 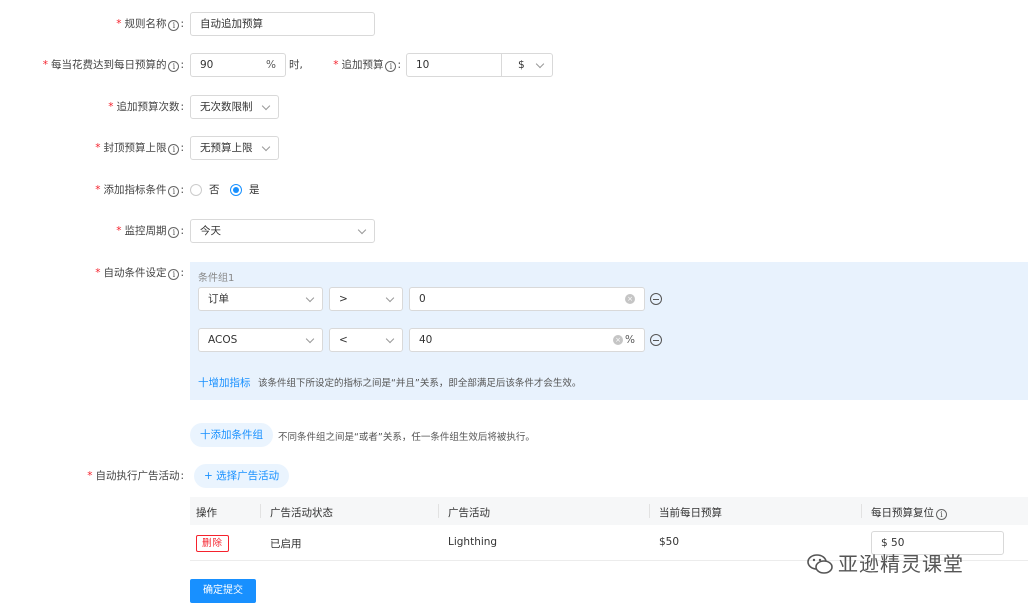 I want to click on monitor-period-label: * 监控周期 i:, so click(x=150, y=231).